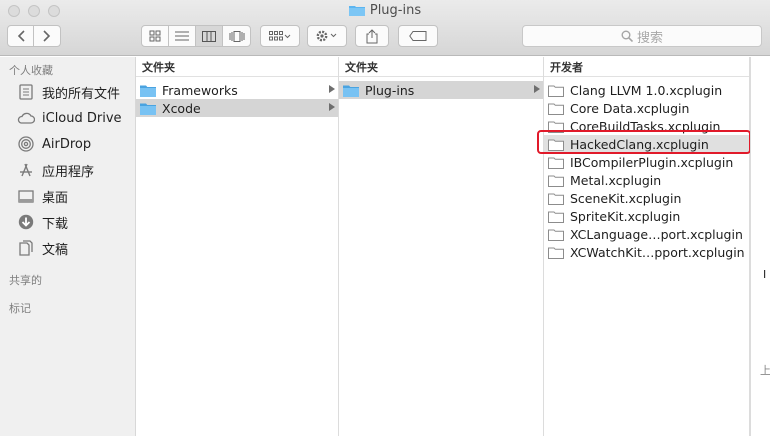 This screenshot has height=436, width=770. I want to click on tag-icon, so click(418, 36).